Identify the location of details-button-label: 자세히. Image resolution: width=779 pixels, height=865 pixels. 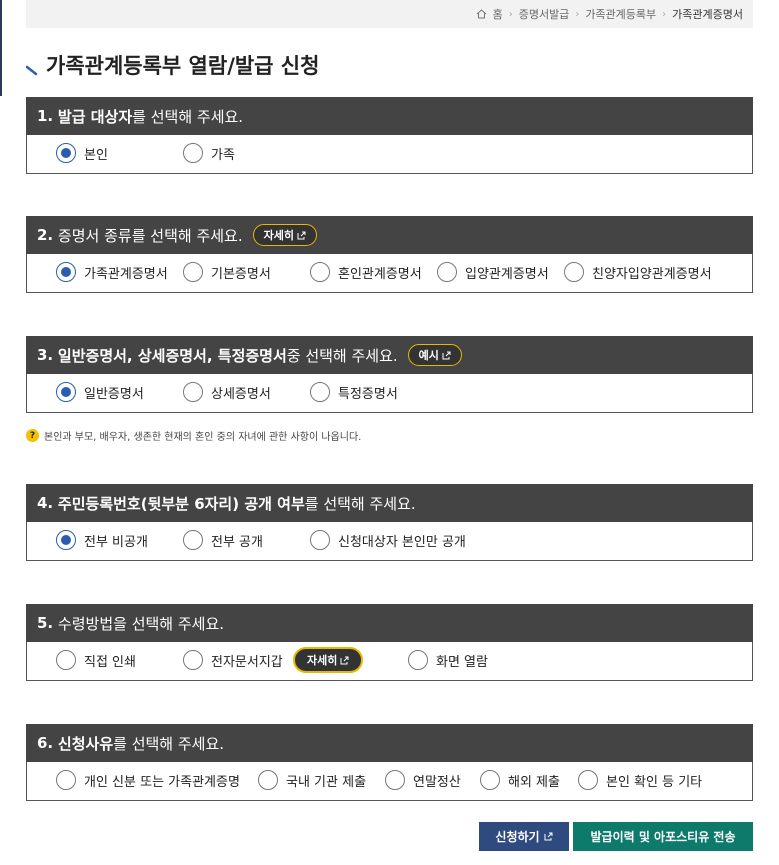
(278, 235).